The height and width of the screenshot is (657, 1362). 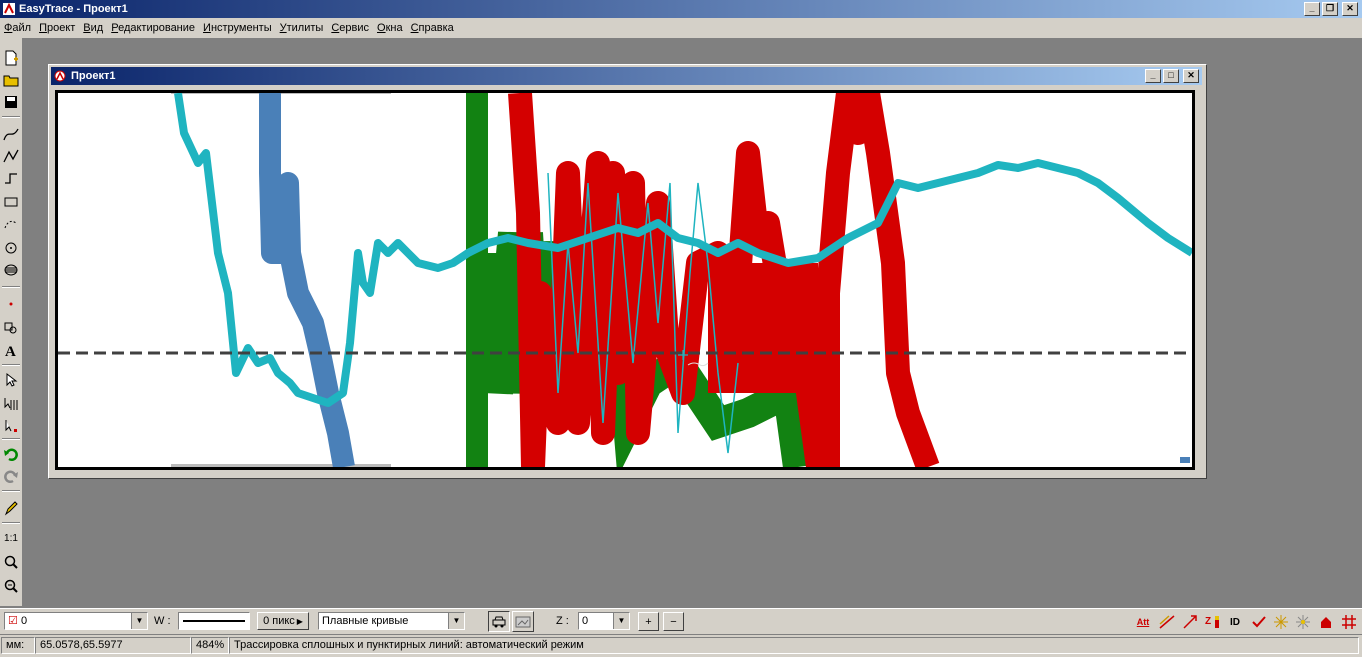 I want to click on line-width-select, so click(x=214, y=621).